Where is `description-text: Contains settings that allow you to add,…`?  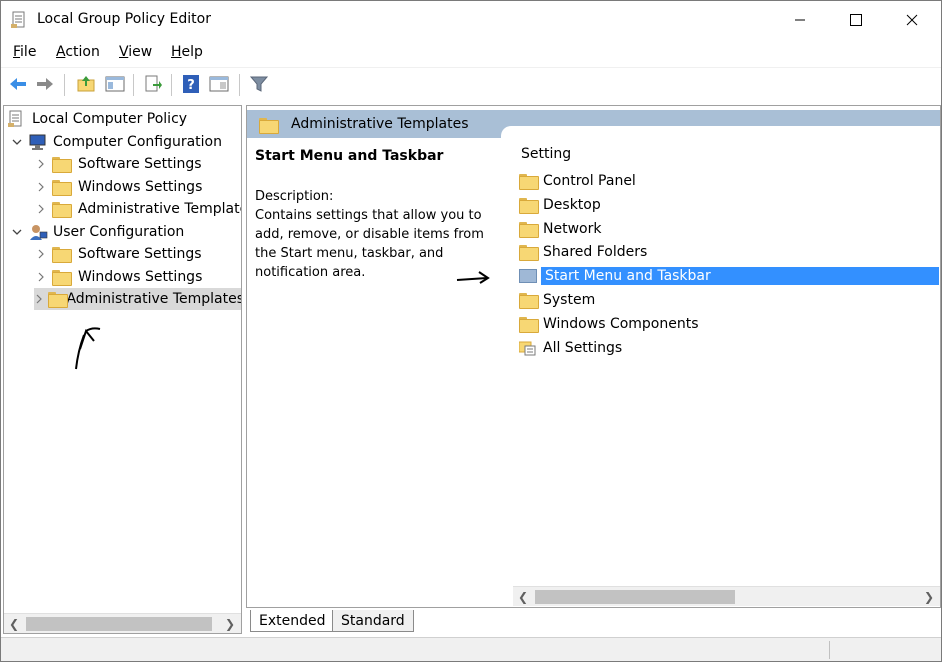 description-text: Contains settings that allow you to add,… is located at coordinates (369, 244).